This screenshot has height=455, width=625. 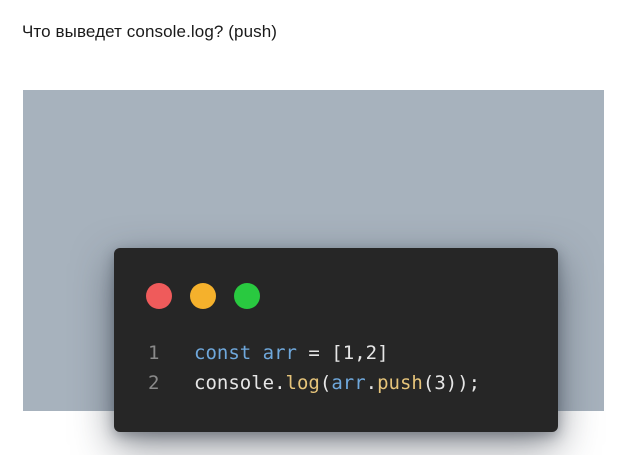 I want to click on code-line-text: const arr = [1,2], so click(x=291, y=353).